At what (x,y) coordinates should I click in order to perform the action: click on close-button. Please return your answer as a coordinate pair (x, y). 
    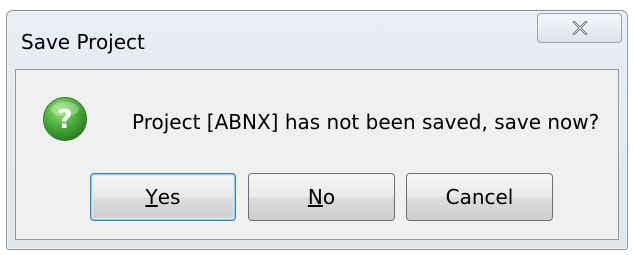
    Looking at the image, I should click on (579, 28).